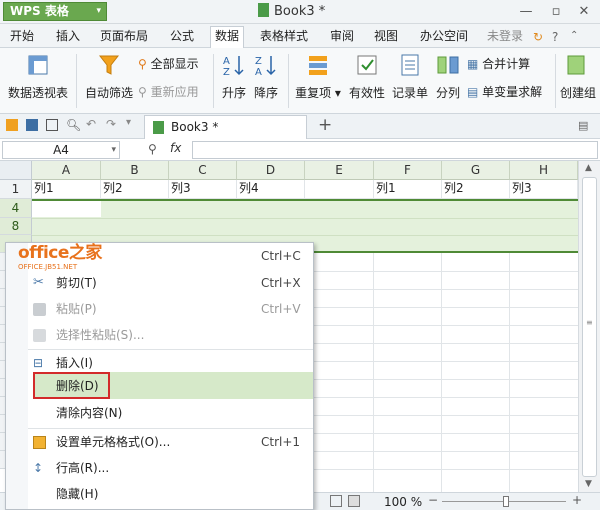  What do you see at coordinates (68, 36) in the screenshot?
I see `menu-insert: 插入` at bounding box center [68, 36].